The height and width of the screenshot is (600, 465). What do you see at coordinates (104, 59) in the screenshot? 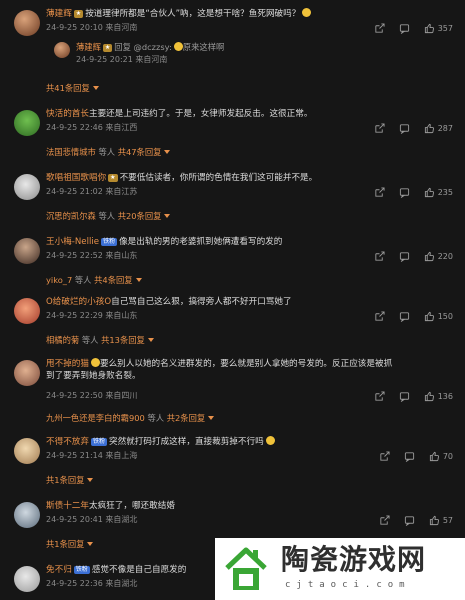
I see `reply-time: 24-9-25 20:21` at bounding box center [104, 59].